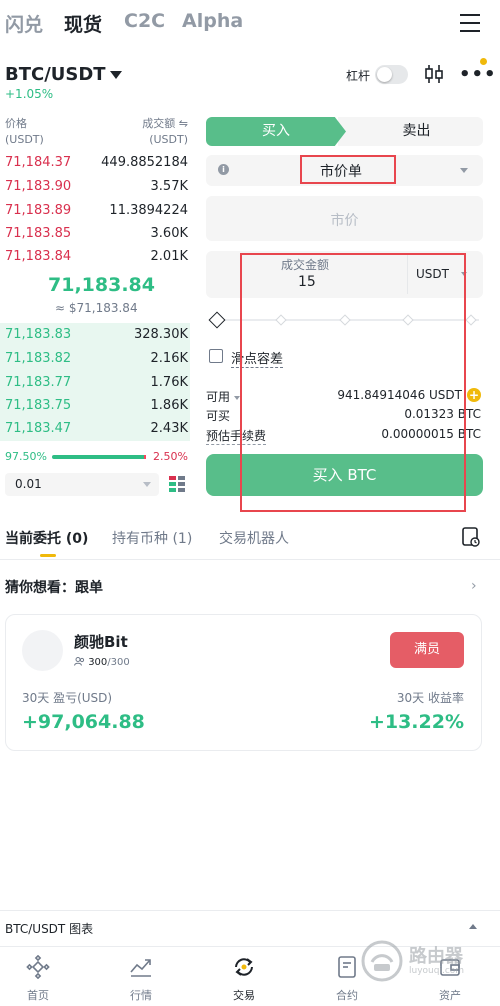 Image resolution: width=500 pixels, height=1006 pixels. Describe the element at coordinates (250, 24) in the screenshot. I see `top-navigation: 闪兑 现货 C2C Alpha` at that location.